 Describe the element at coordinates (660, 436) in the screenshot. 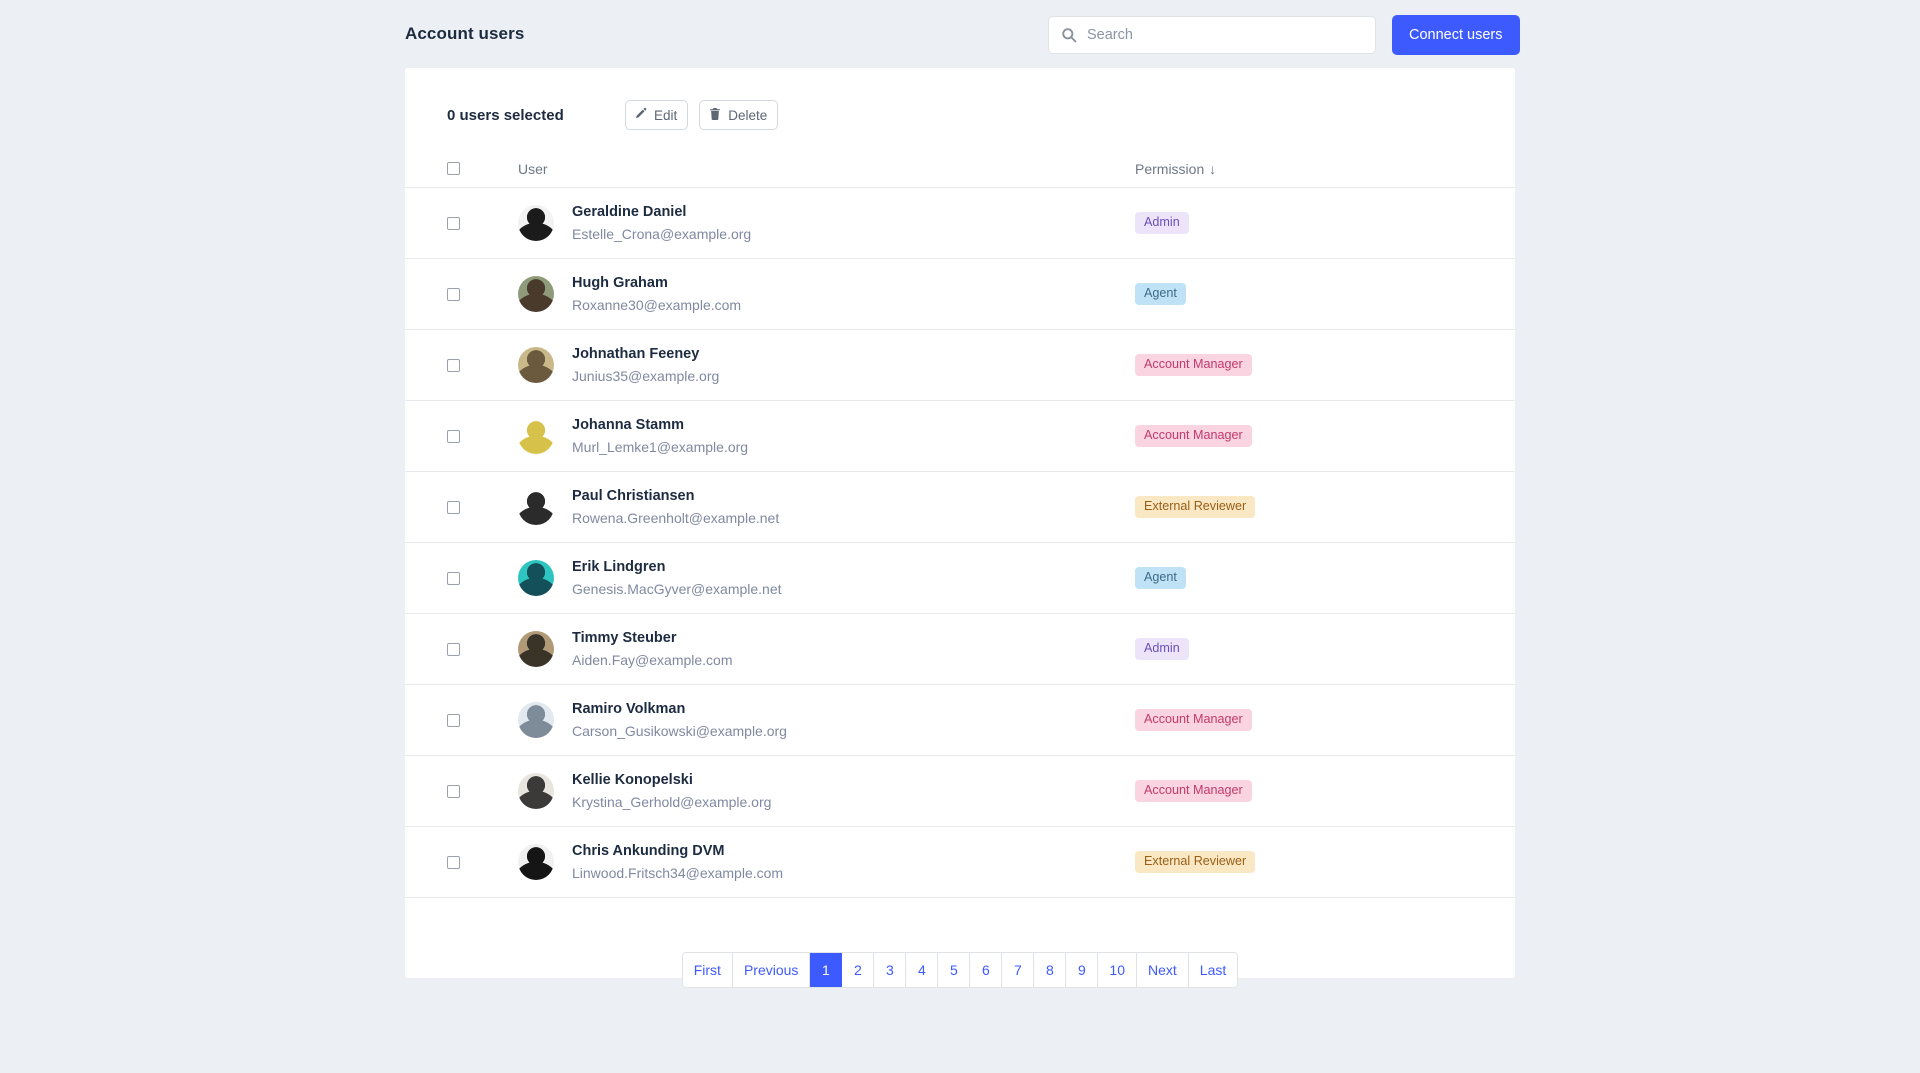

I see `user-text: Johanna Stamm Murl_Lemke1@example.org` at that location.